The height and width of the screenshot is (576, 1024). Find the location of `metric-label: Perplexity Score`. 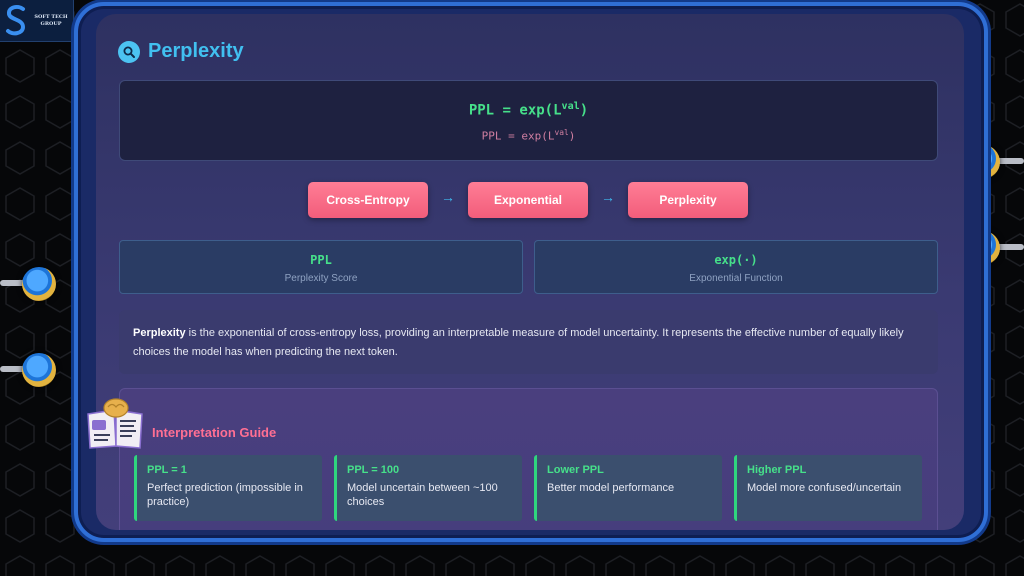

metric-label: Perplexity Score is located at coordinates (321, 278).